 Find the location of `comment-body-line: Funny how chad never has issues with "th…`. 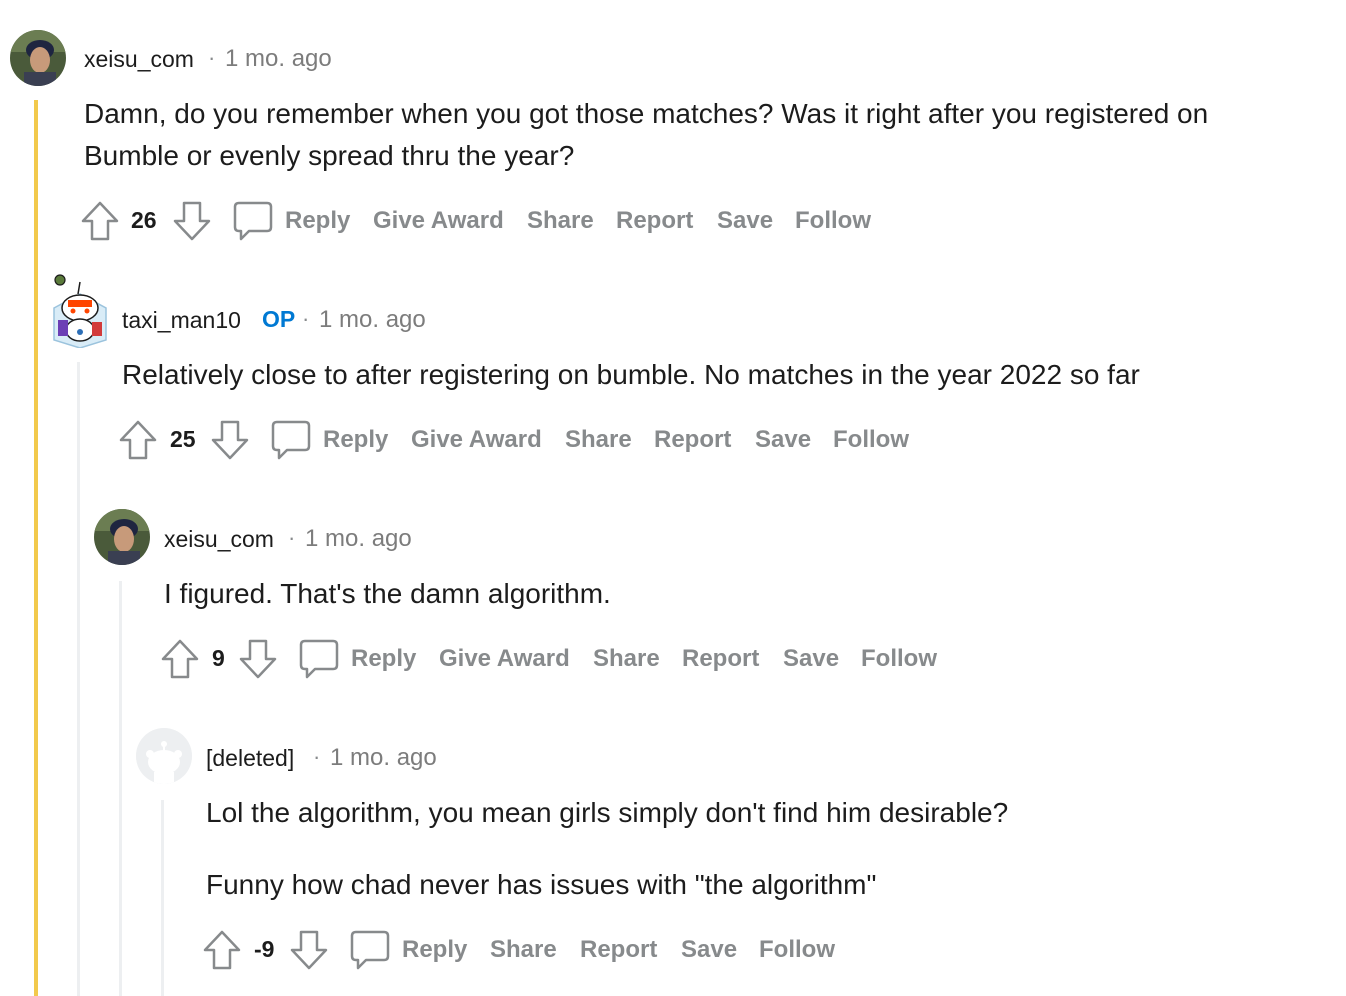

comment-body-line: Funny how chad never has issues with "th… is located at coordinates (541, 884).